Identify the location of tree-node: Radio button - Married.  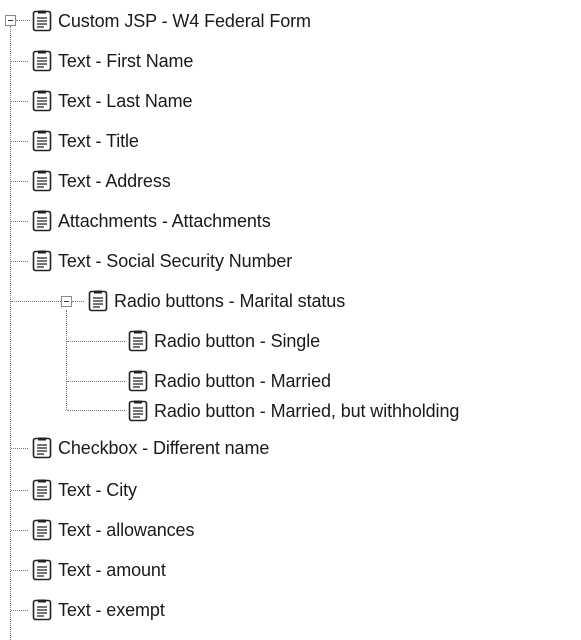
(229, 381).